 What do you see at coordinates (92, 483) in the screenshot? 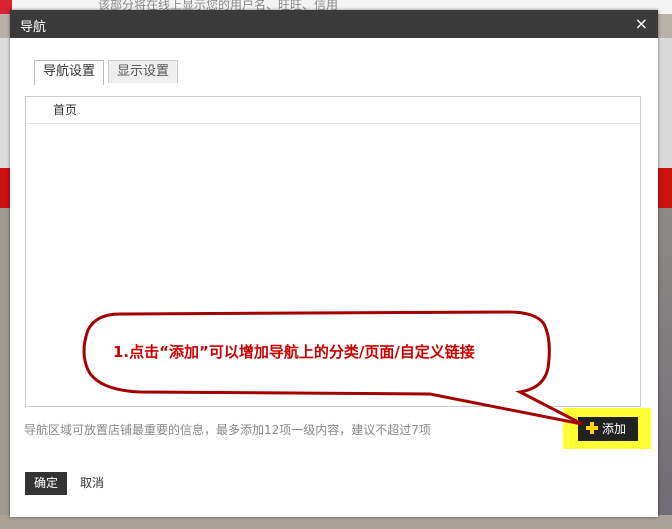
I see `cancel-button: 取消` at bounding box center [92, 483].